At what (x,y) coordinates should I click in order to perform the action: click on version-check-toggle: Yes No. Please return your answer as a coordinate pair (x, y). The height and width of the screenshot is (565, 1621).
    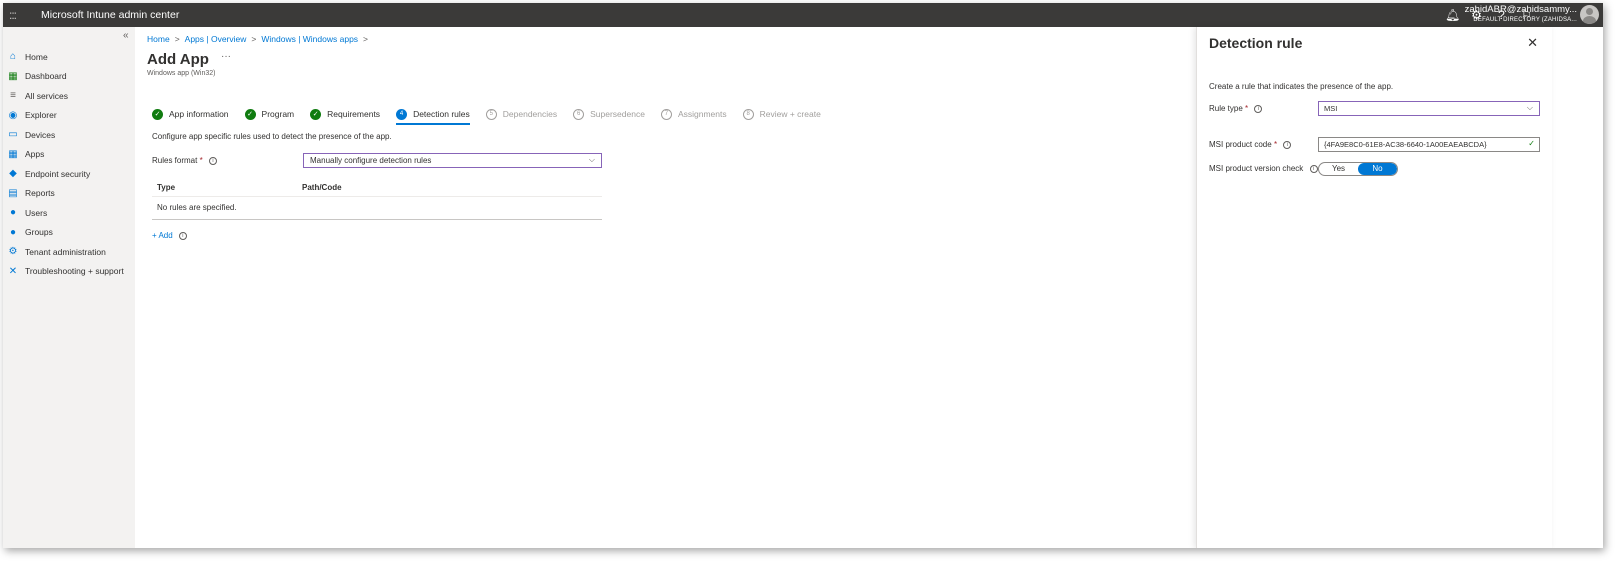
    Looking at the image, I should click on (1358, 169).